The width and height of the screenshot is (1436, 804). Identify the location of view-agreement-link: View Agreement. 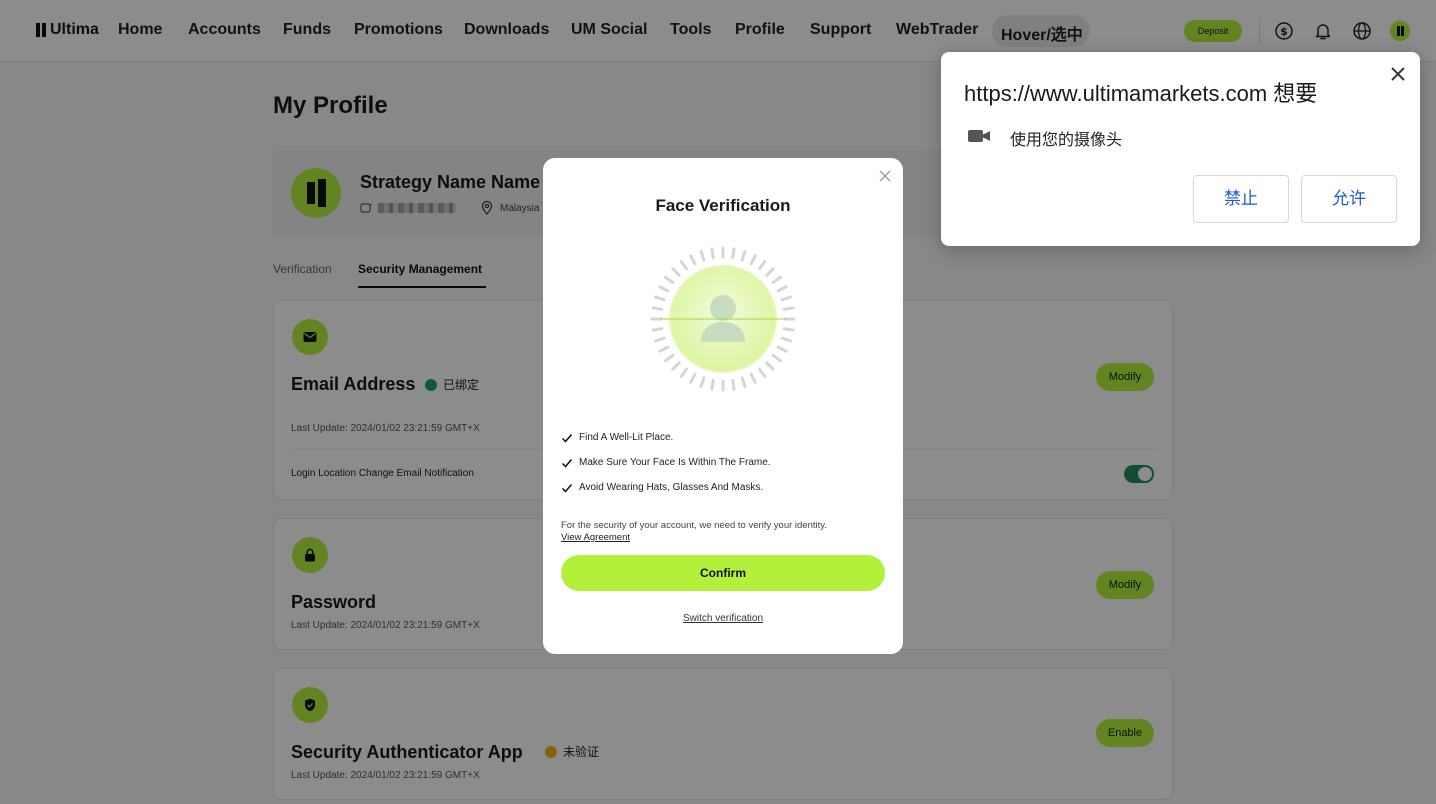
(595, 537).